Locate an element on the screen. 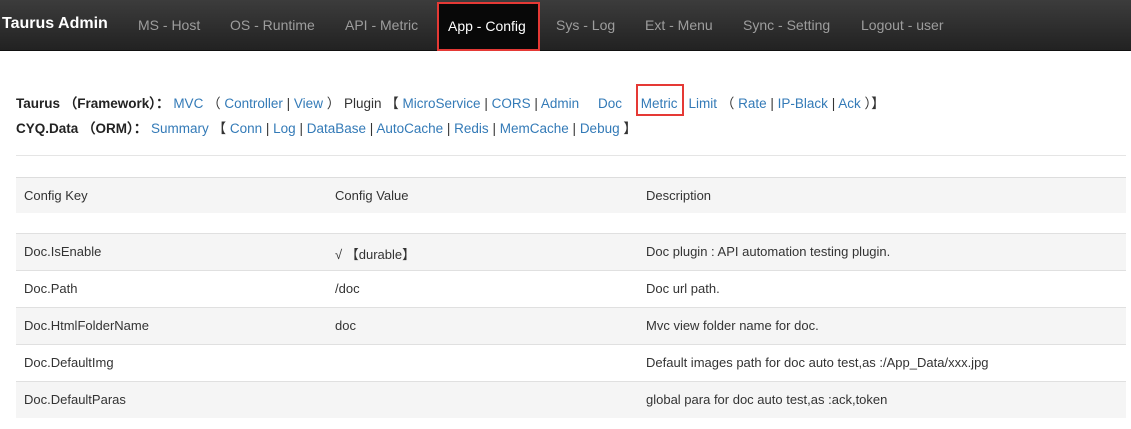  config-key: Doc.IsEnable is located at coordinates (63, 251).